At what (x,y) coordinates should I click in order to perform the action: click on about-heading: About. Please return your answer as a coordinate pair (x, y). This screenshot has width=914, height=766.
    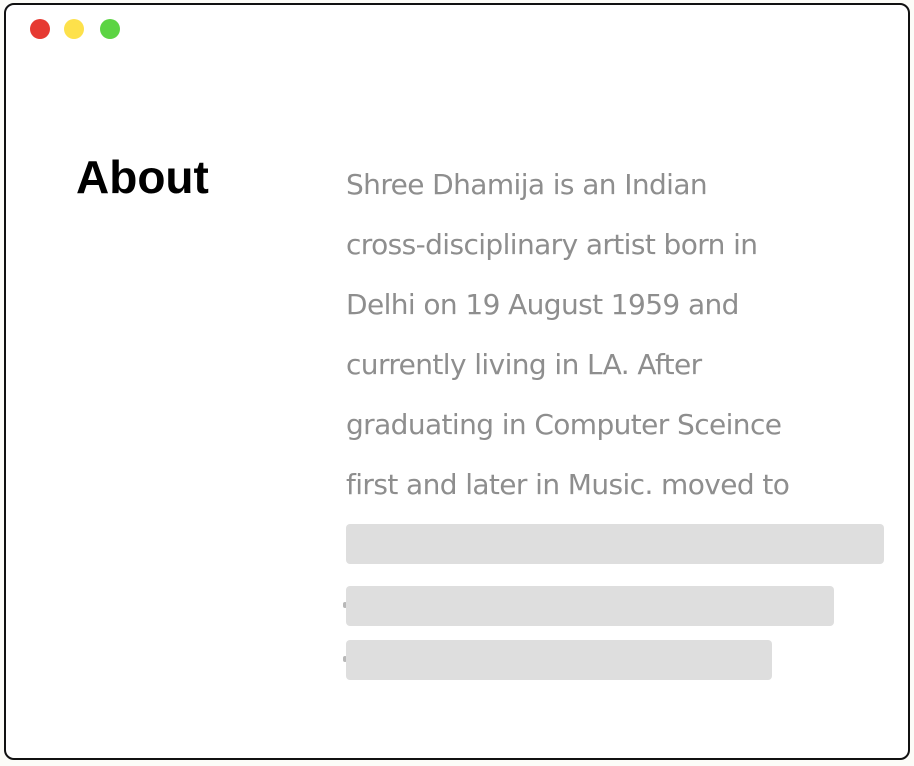
    Looking at the image, I should click on (142, 177).